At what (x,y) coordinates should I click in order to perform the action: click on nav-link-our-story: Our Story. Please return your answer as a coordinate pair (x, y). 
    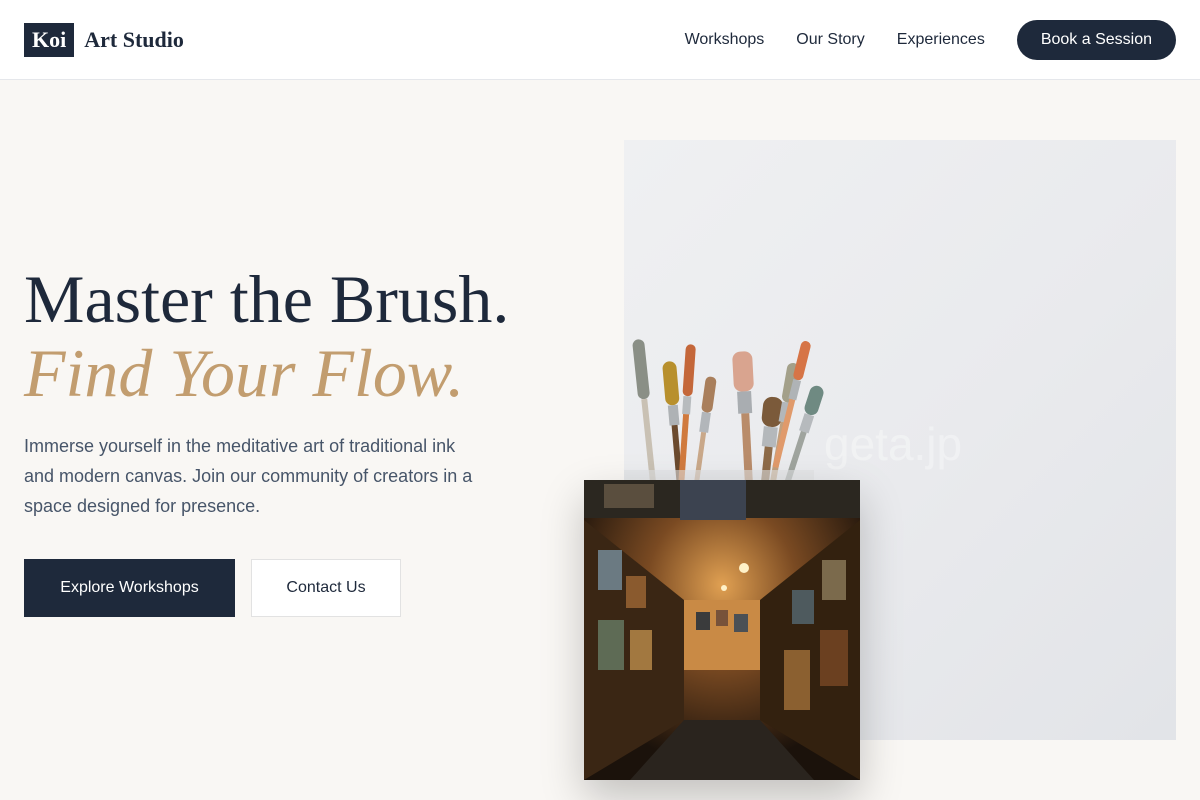
    Looking at the image, I should click on (830, 40).